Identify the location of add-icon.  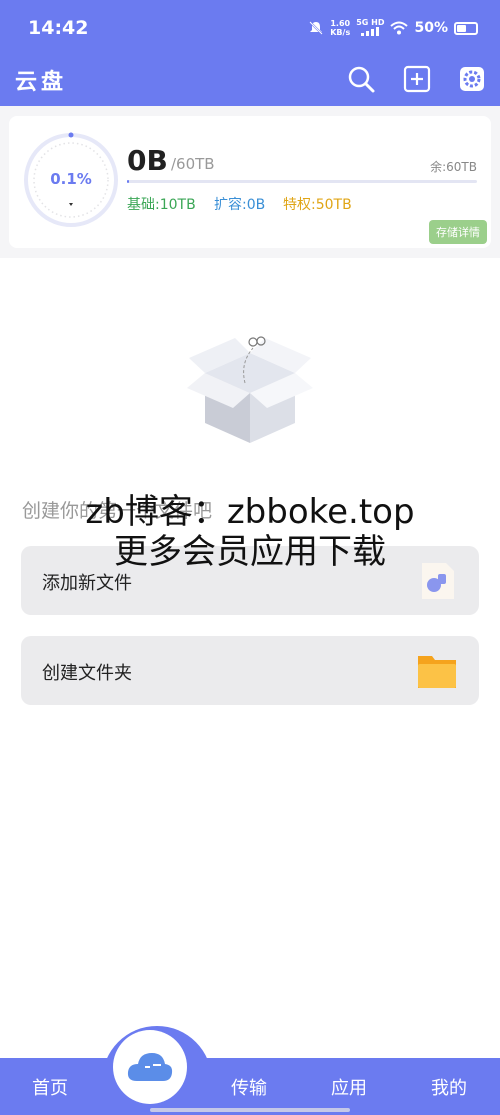
(417, 79).